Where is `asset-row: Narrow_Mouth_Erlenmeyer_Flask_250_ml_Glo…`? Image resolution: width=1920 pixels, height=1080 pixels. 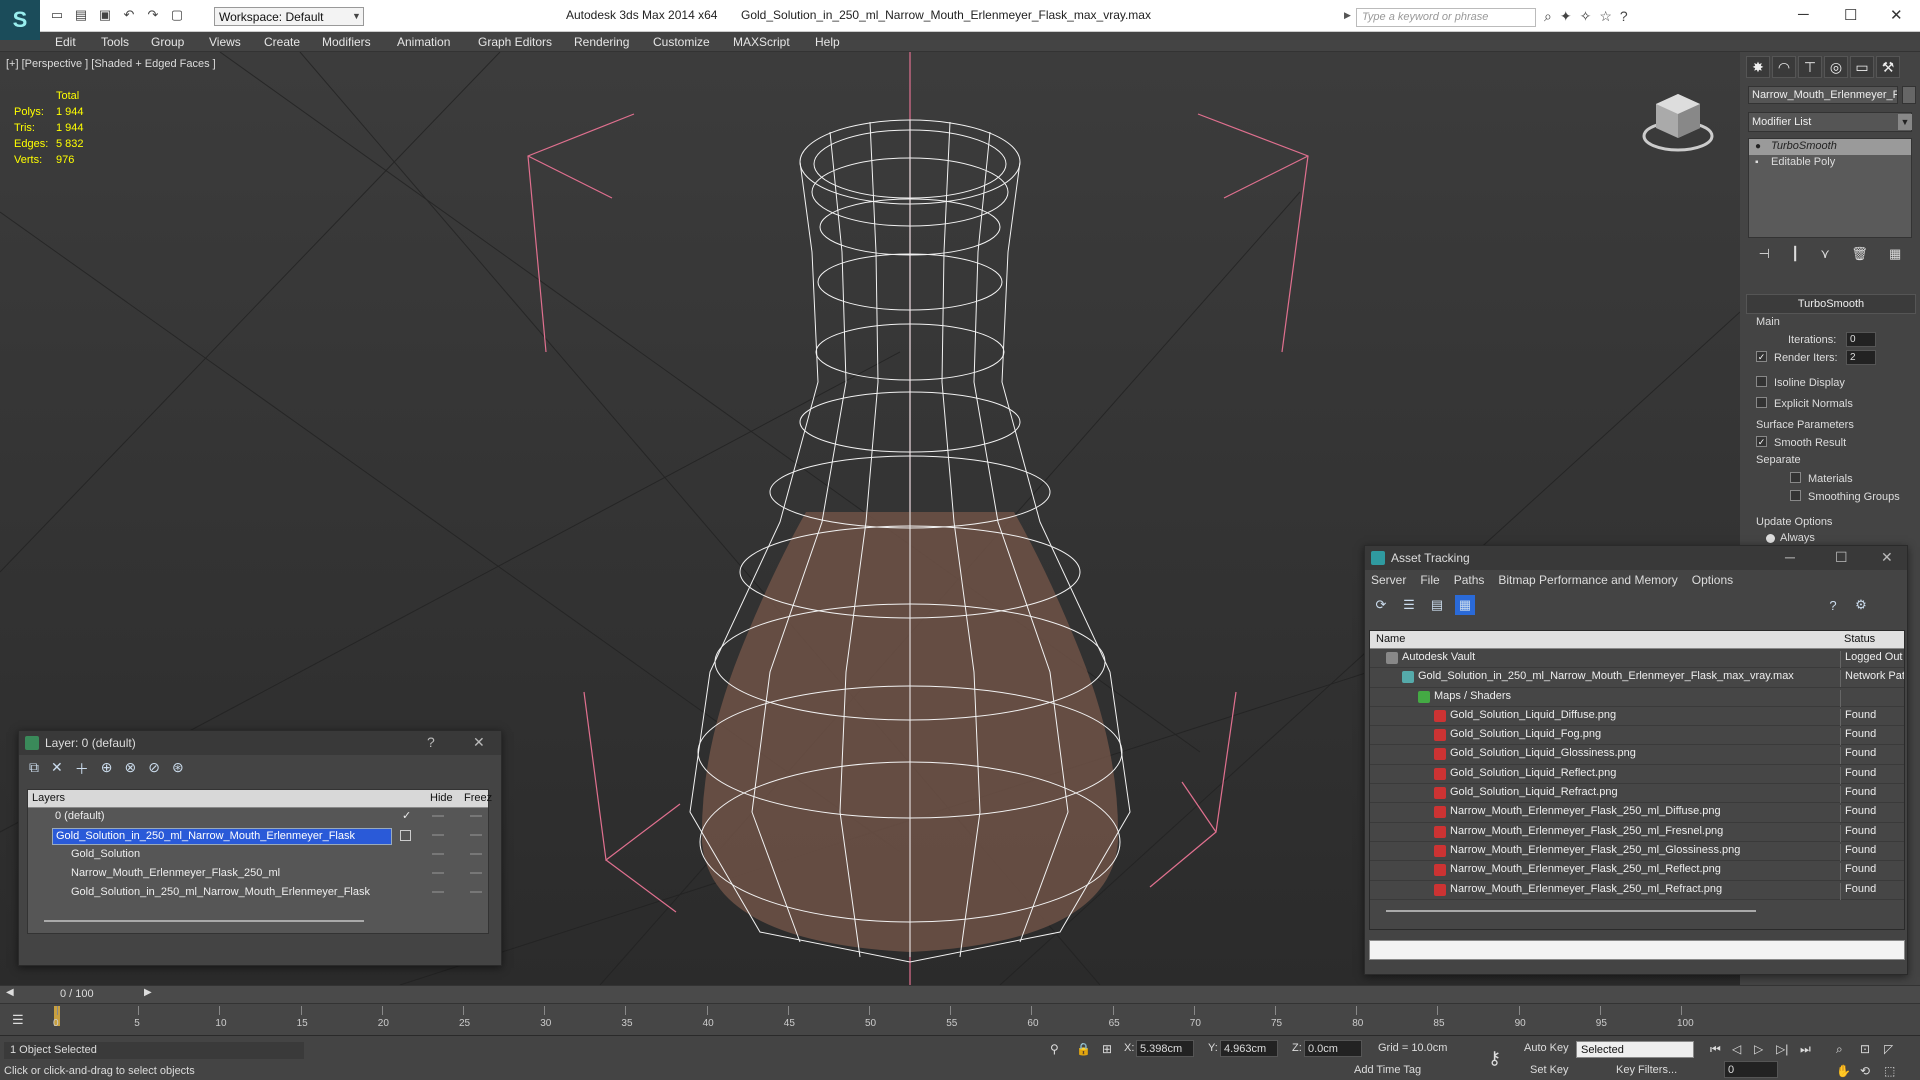 asset-row: Narrow_Mouth_Erlenmeyer_Flask_250_ml_Glo… is located at coordinates (1637, 852).